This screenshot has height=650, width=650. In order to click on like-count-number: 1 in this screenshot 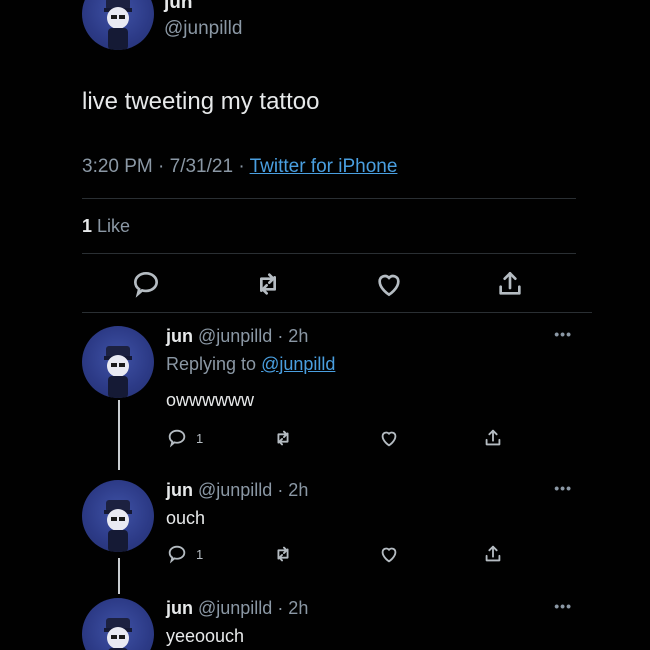, I will do `click(87, 226)`.